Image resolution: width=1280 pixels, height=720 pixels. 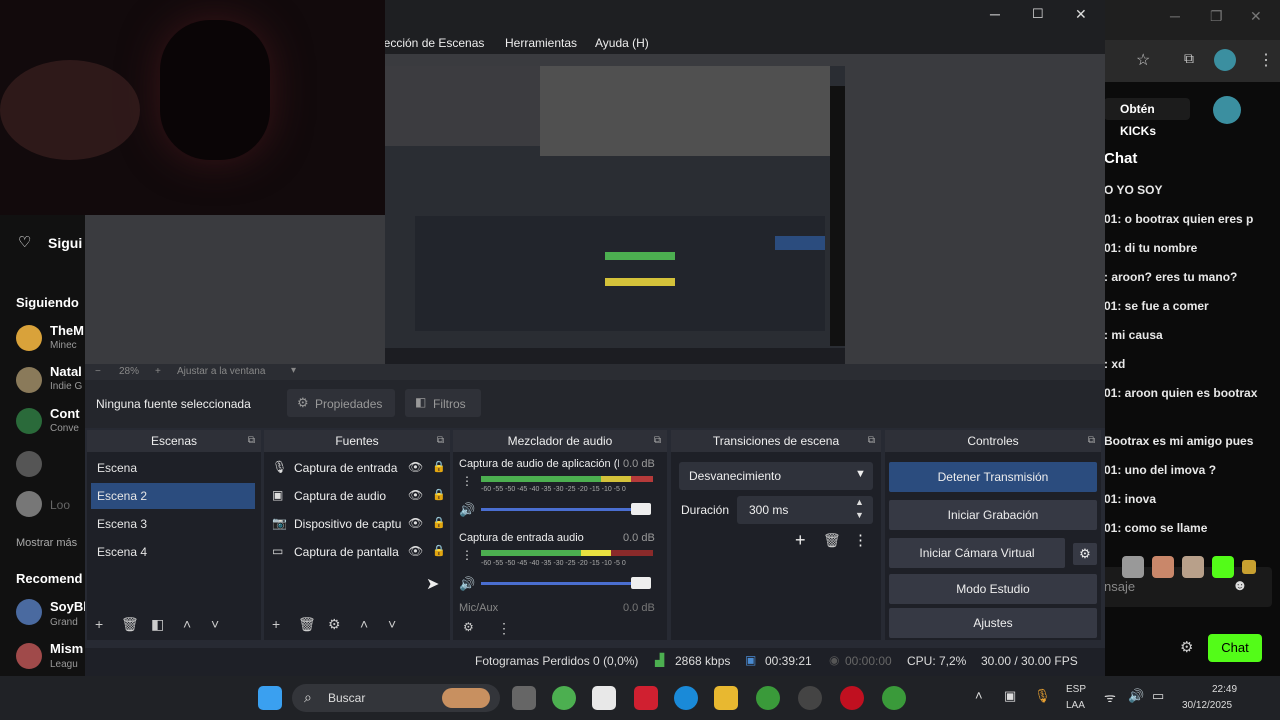 I want to click on channel-name: Mism, so click(x=66, y=648).